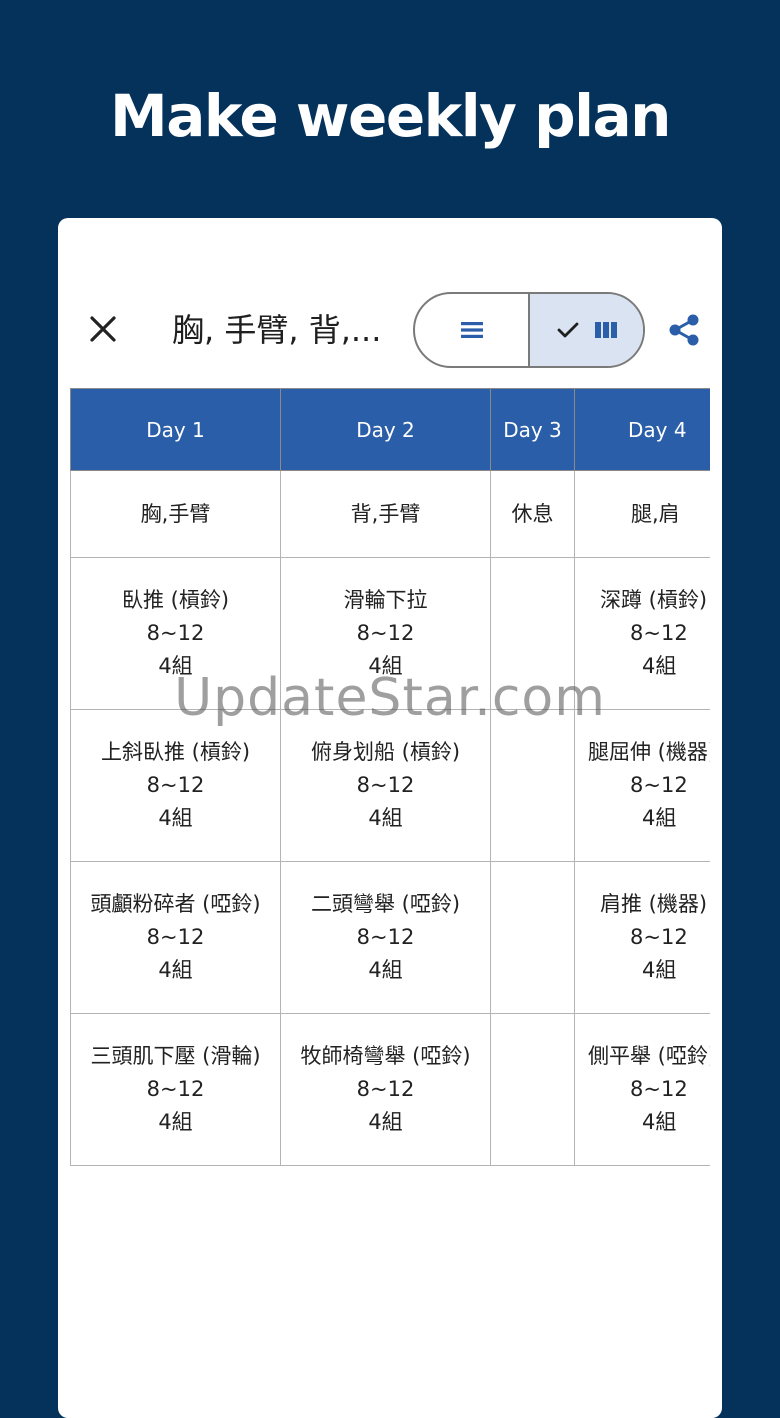  I want to click on promo-headline: Make weekly plan, so click(390, 116).